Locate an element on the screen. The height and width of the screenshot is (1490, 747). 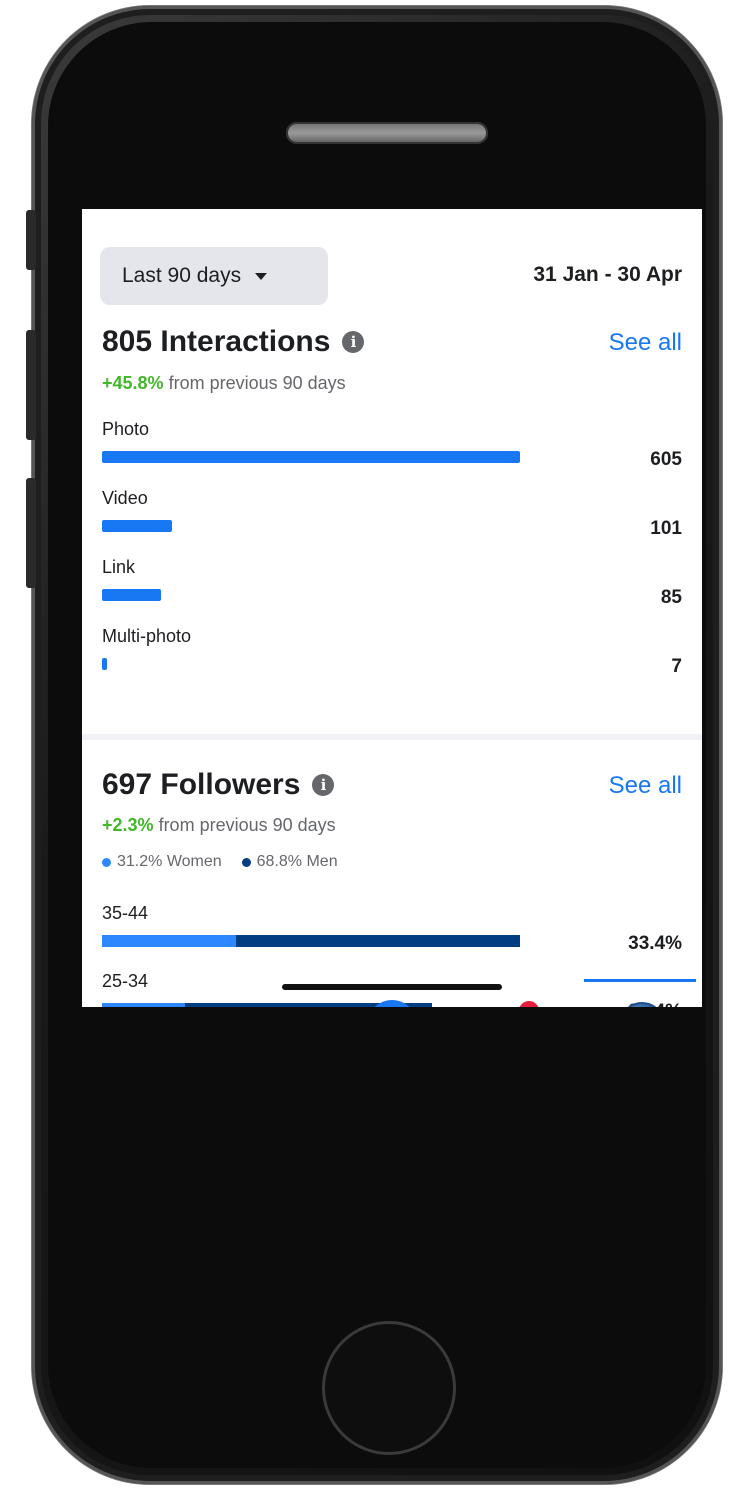
followers-title: 697 Followers i is located at coordinates (218, 785).